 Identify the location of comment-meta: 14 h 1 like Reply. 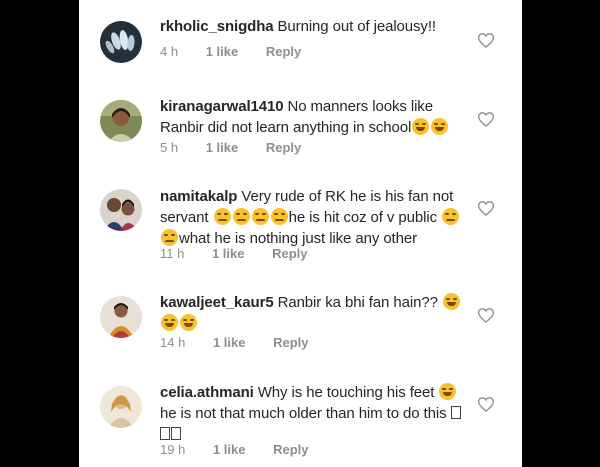
(234, 342).